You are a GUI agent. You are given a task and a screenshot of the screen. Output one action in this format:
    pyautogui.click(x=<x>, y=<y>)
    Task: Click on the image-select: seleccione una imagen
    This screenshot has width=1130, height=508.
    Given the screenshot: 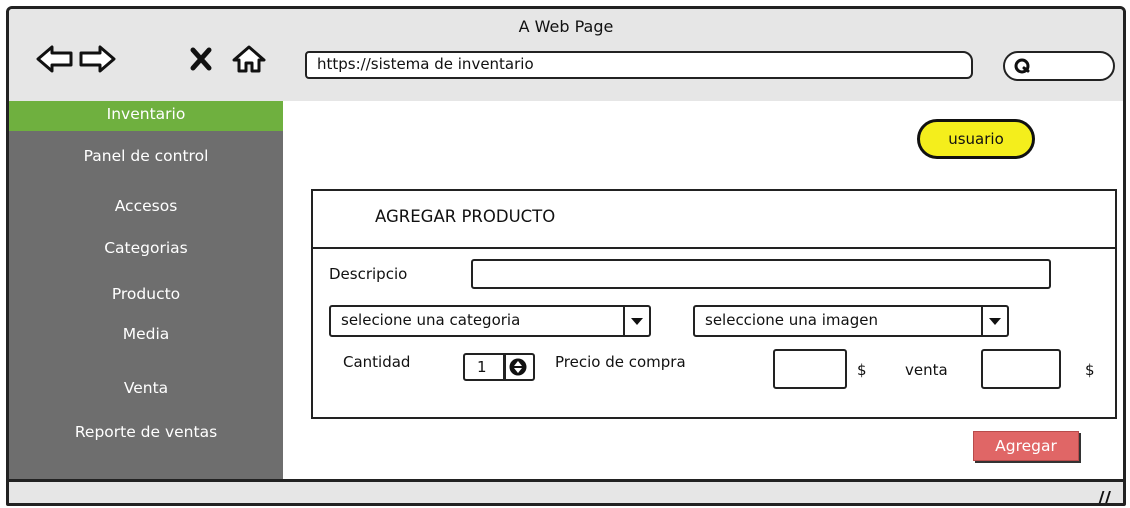 What is the action you would take?
    pyautogui.click(x=851, y=321)
    